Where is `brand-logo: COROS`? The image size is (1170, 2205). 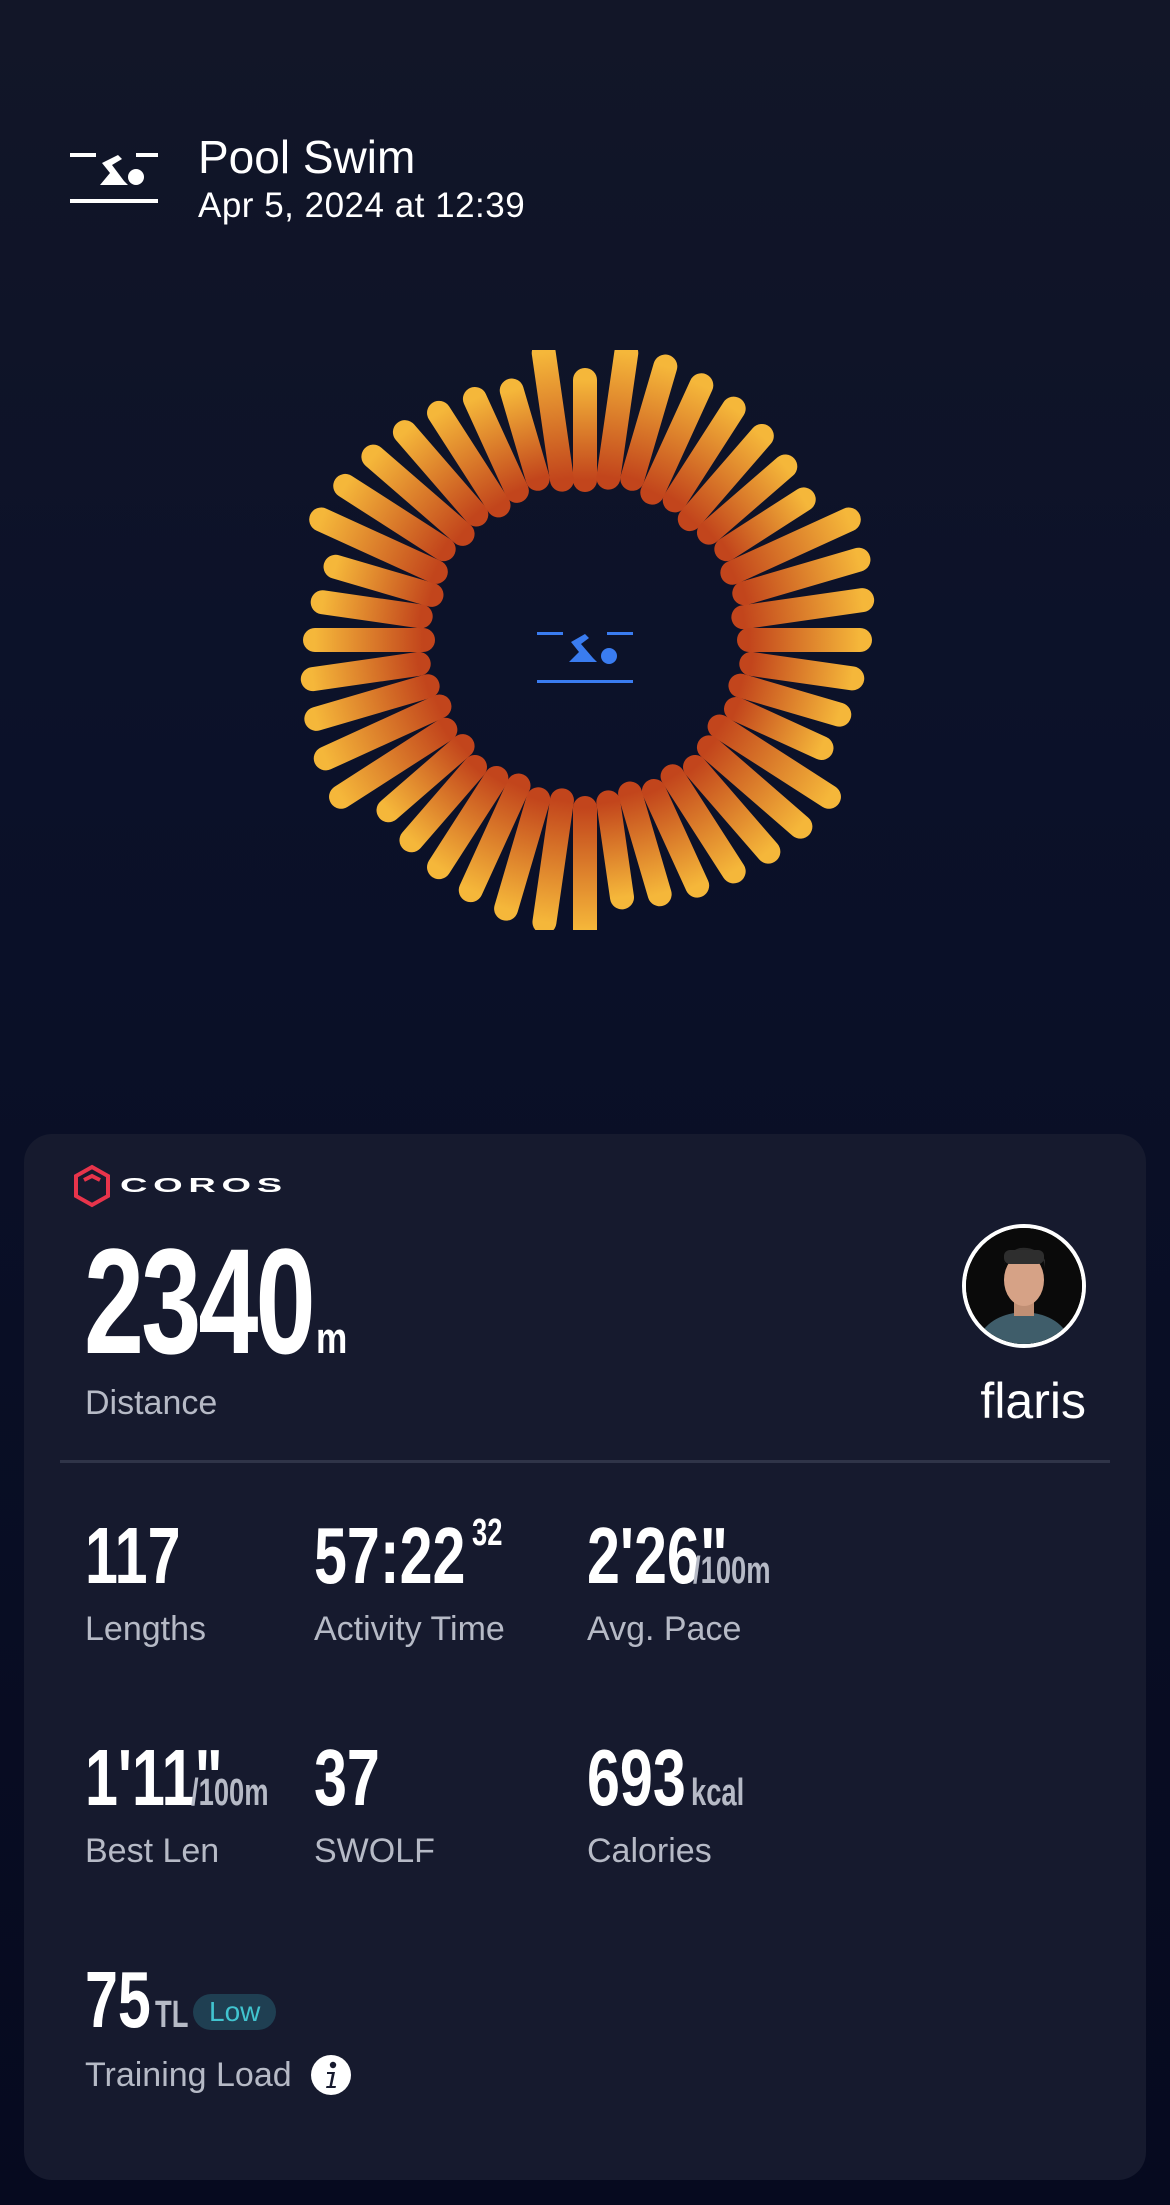
brand-logo: COROS is located at coordinates (177, 1186).